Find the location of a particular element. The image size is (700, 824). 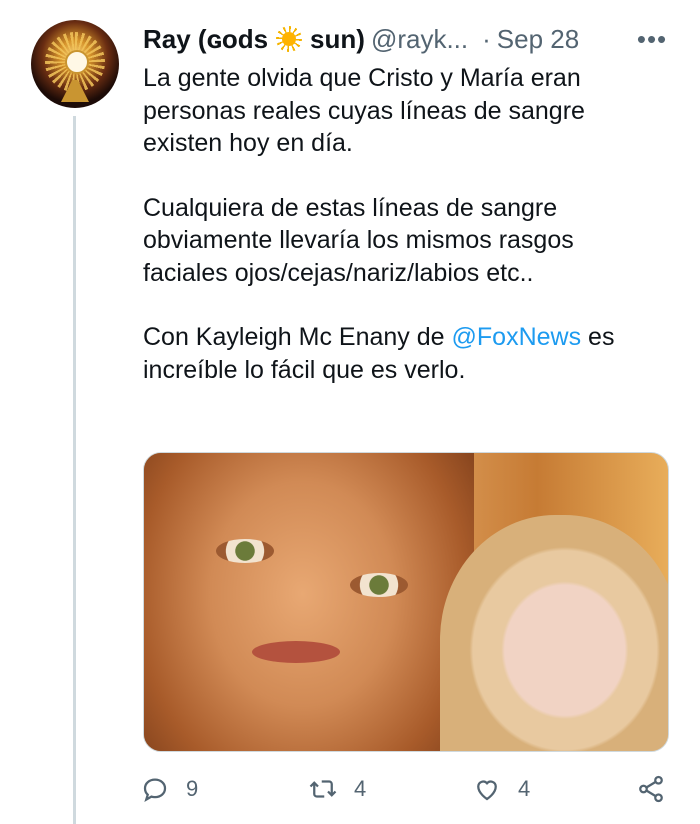

tweet-header: Ray (ɢods sun) @rayk... · Sep 28 is located at coordinates (378, 39).